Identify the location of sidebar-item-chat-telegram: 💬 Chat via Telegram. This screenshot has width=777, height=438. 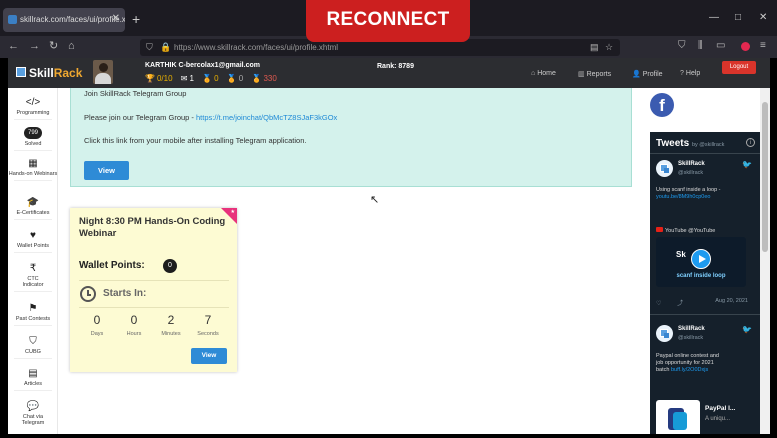
(33, 413).